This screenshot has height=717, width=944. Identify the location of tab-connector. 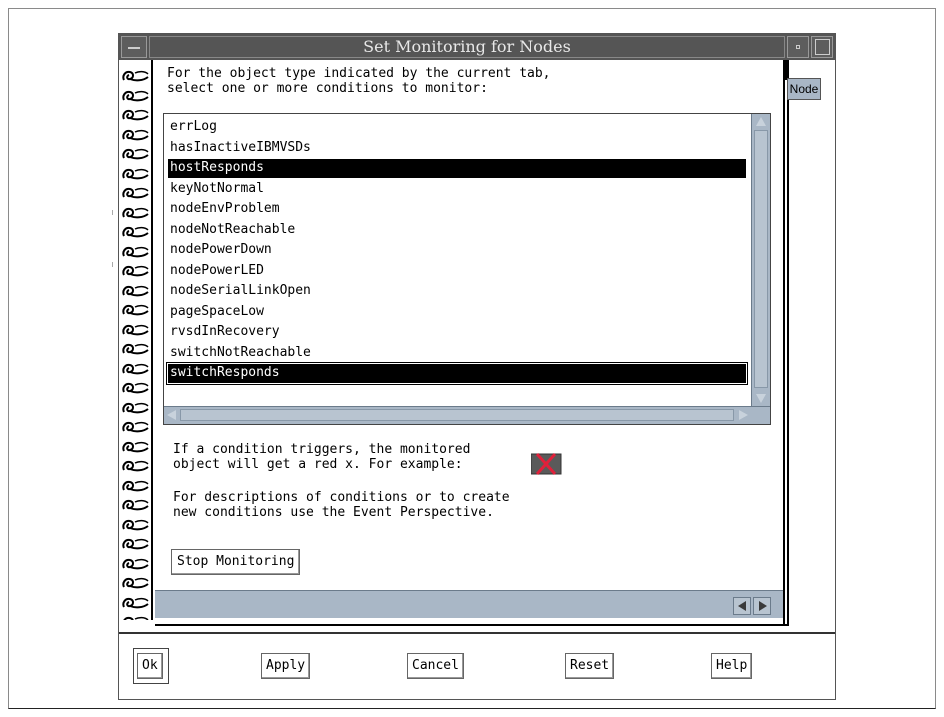
(786, 70).